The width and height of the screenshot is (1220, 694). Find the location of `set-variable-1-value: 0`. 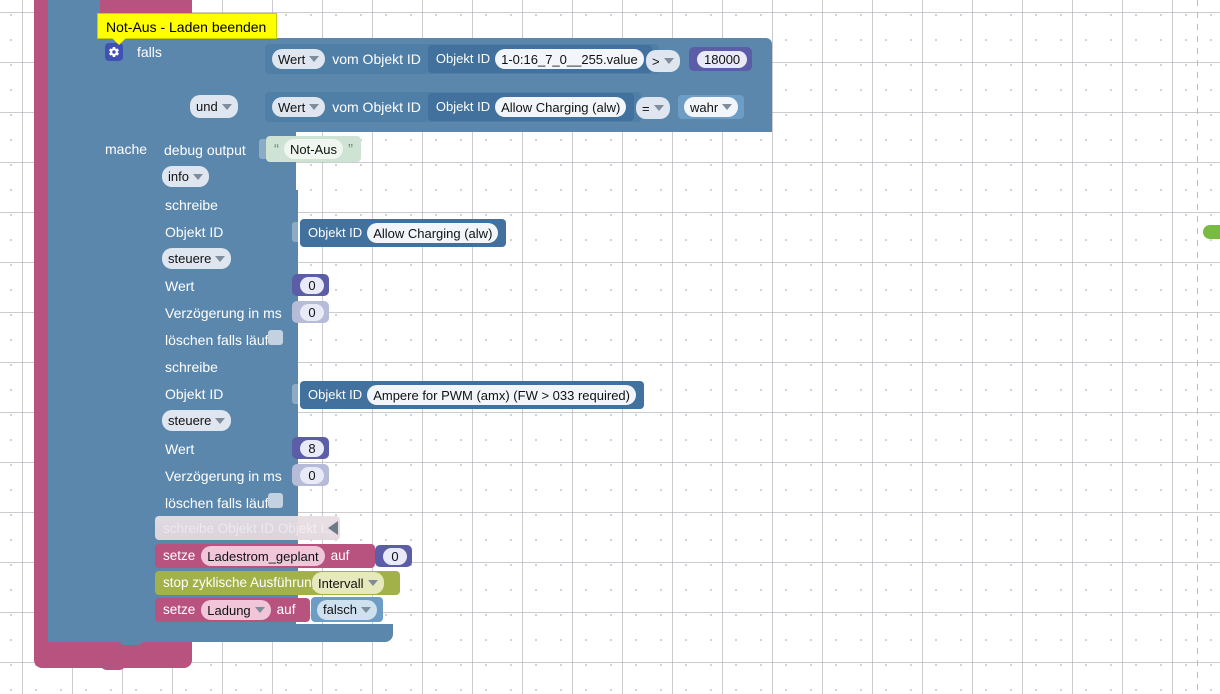

set-variable-1-value: 0 is located at coordinates (395, 556).